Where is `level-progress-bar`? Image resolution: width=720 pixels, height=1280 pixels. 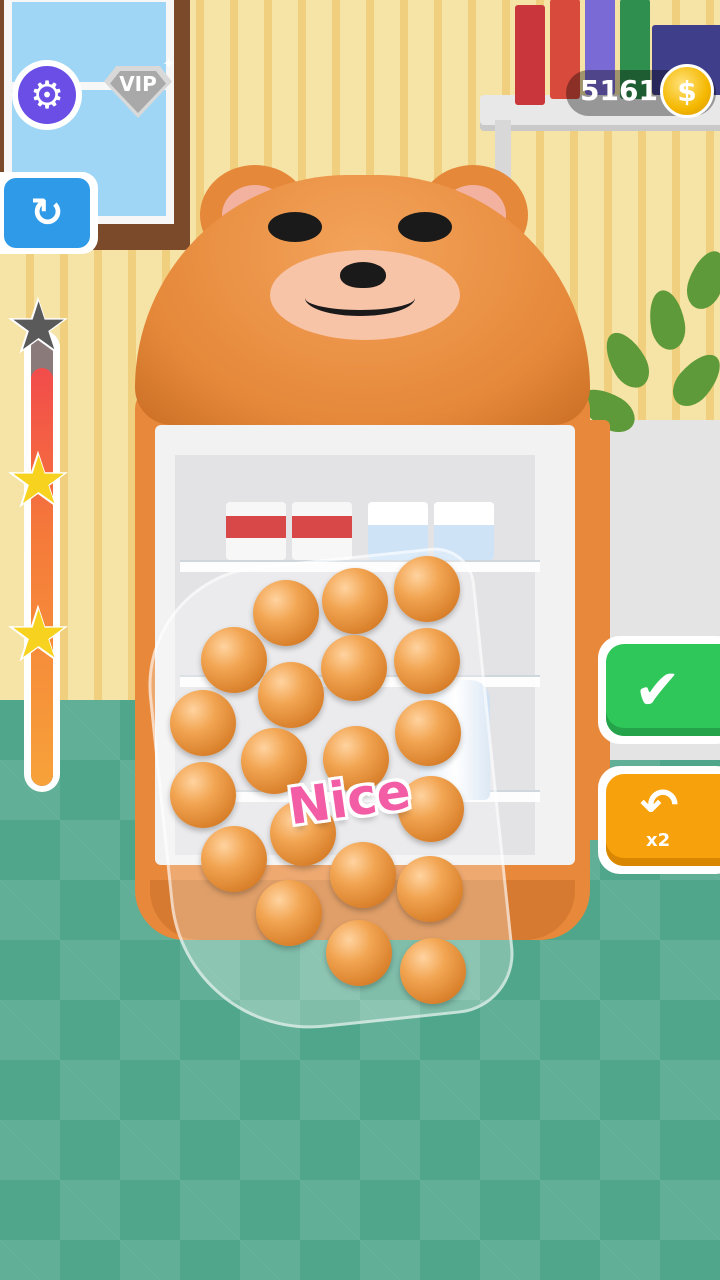 level-progress-bar is located at coordinates (42, 561).